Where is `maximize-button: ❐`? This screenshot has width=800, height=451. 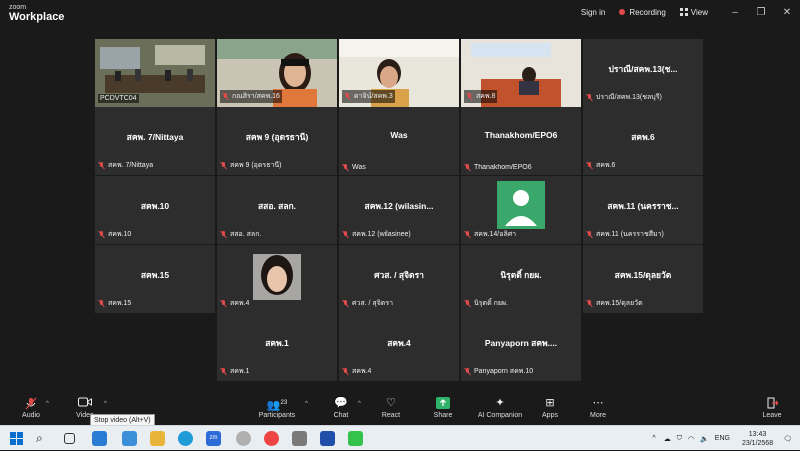 maximize-button: ❐ is located at coordinates (761, 12).